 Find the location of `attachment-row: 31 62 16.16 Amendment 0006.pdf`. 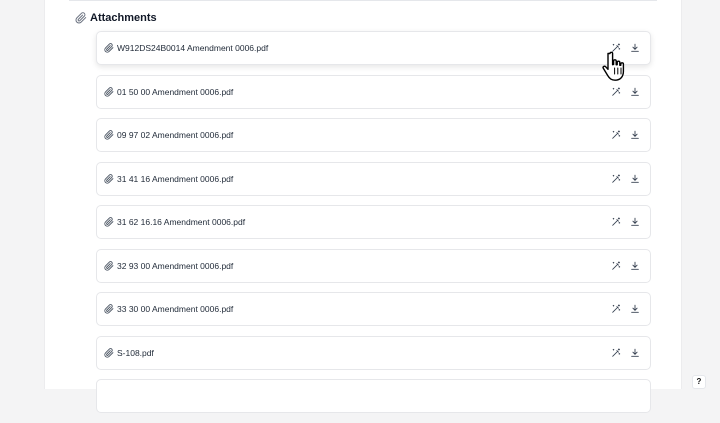

attachment-row: 31 62 16.16 Amendment 0006.pdf is located at coordinates (373, 222).